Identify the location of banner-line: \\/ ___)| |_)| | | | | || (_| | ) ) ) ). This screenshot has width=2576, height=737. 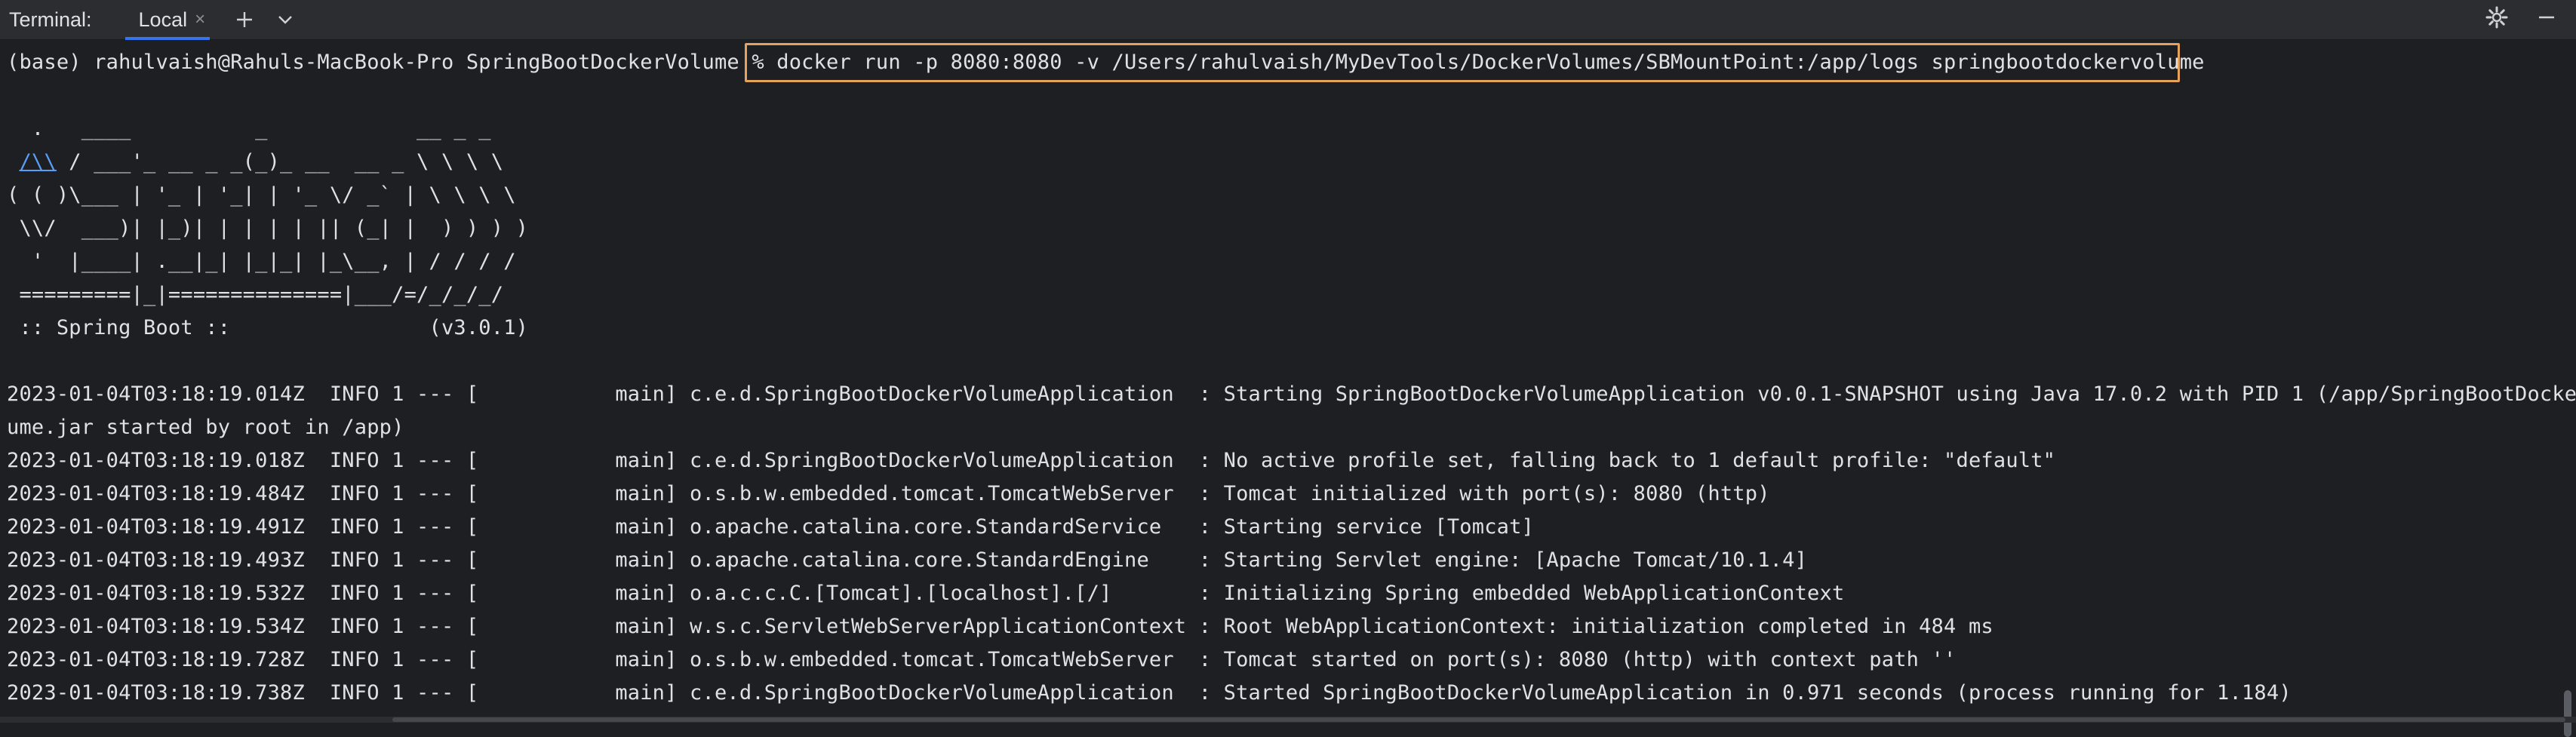
(268, 228).